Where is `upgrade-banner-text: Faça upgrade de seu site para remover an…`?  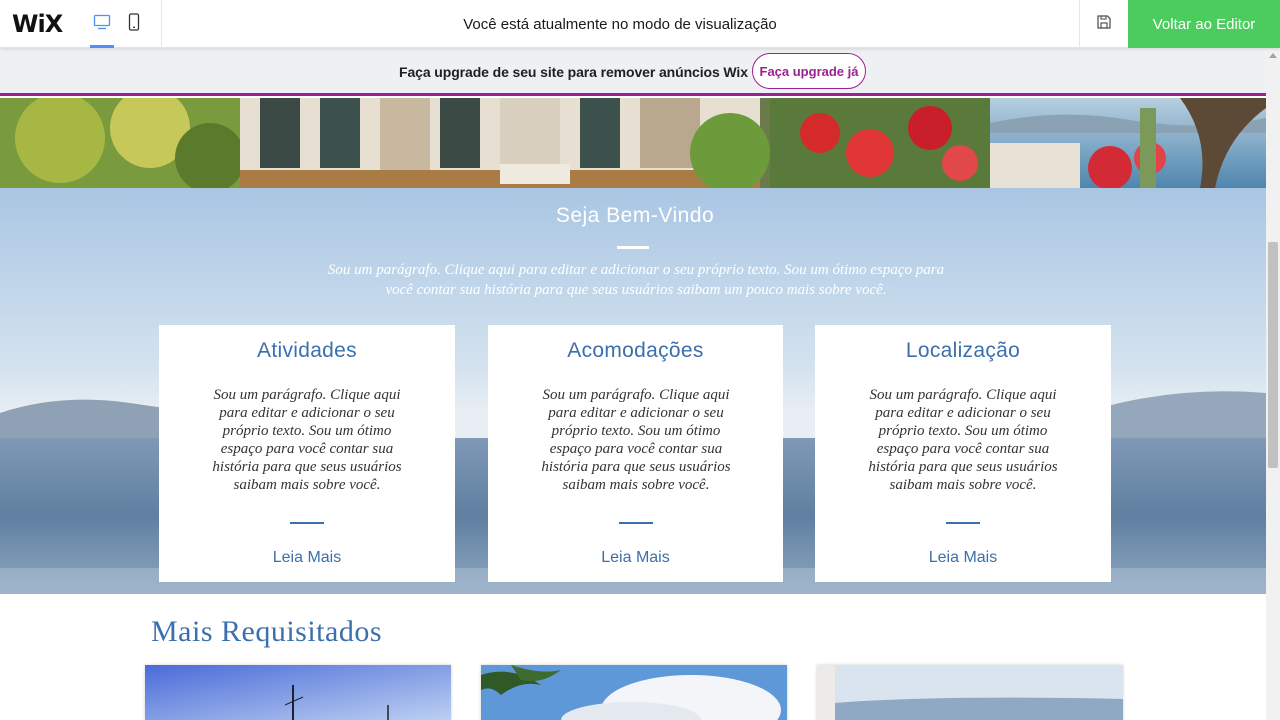 upgrade-banner-text: Faça upgrade de seu site para remover an… is located at coordinates (573, 72).